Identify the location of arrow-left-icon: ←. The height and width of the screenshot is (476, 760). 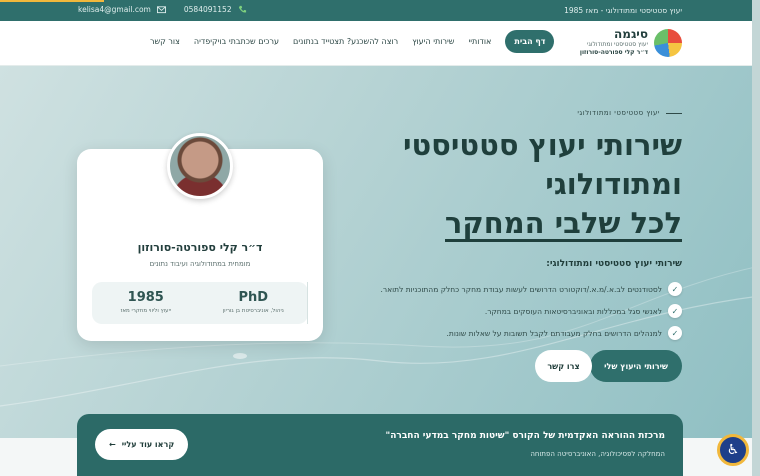
(112, 444).